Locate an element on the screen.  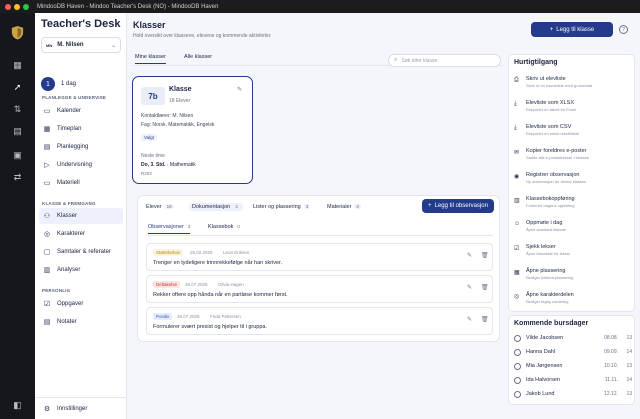
clipboard-icon: ▤ is located at coordinates (17, 131).